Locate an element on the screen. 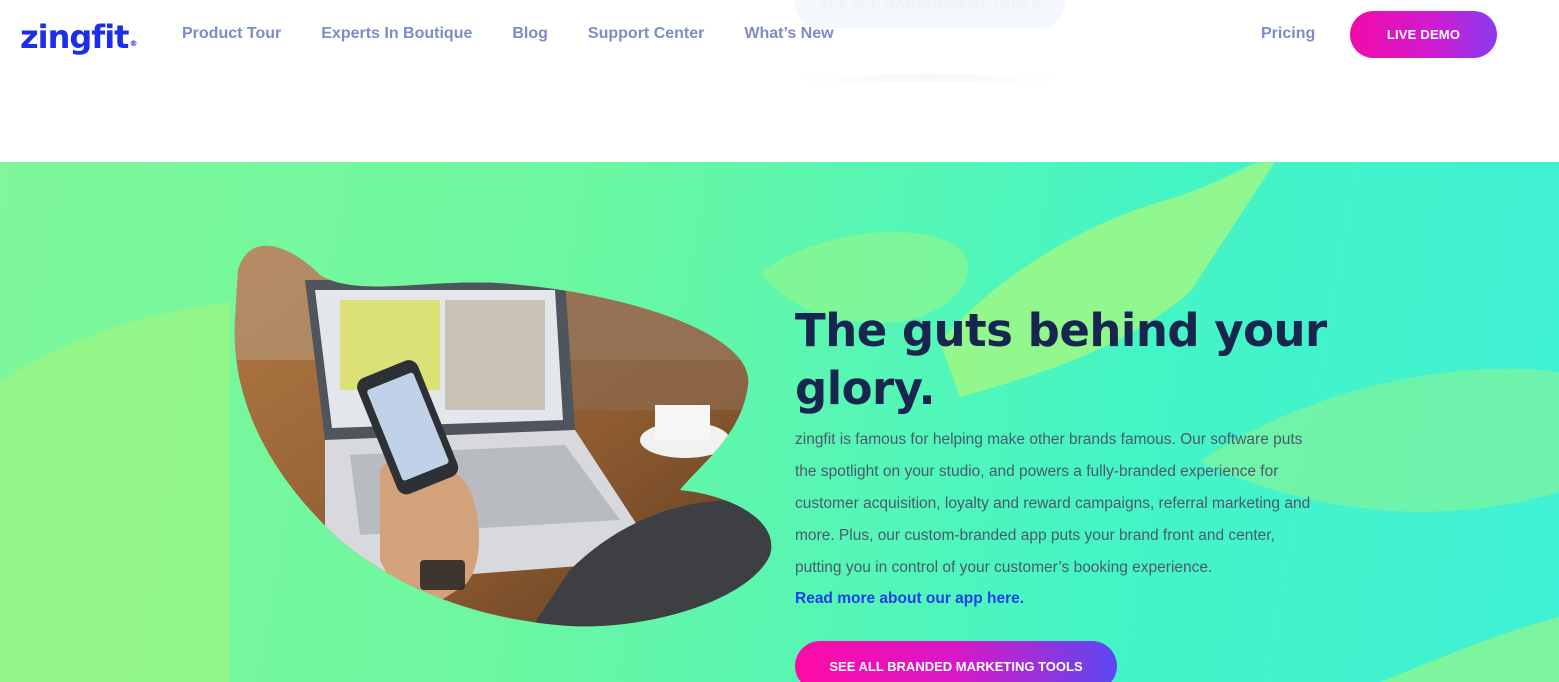 The image size is (1559, 682). nav-pricing: Pricing is located at coordinates (1288, 34).